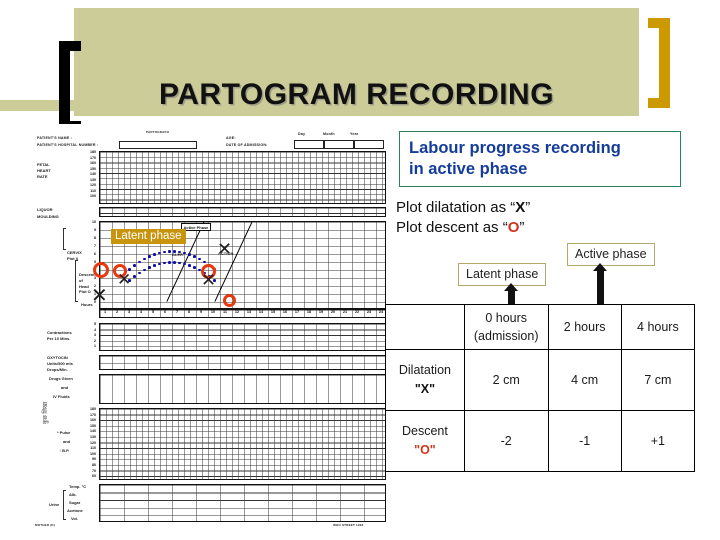 Image resolution: width=720 pixels, height=540 pixels. I want to click on hour-tick-1: 1, so click(105, 312).